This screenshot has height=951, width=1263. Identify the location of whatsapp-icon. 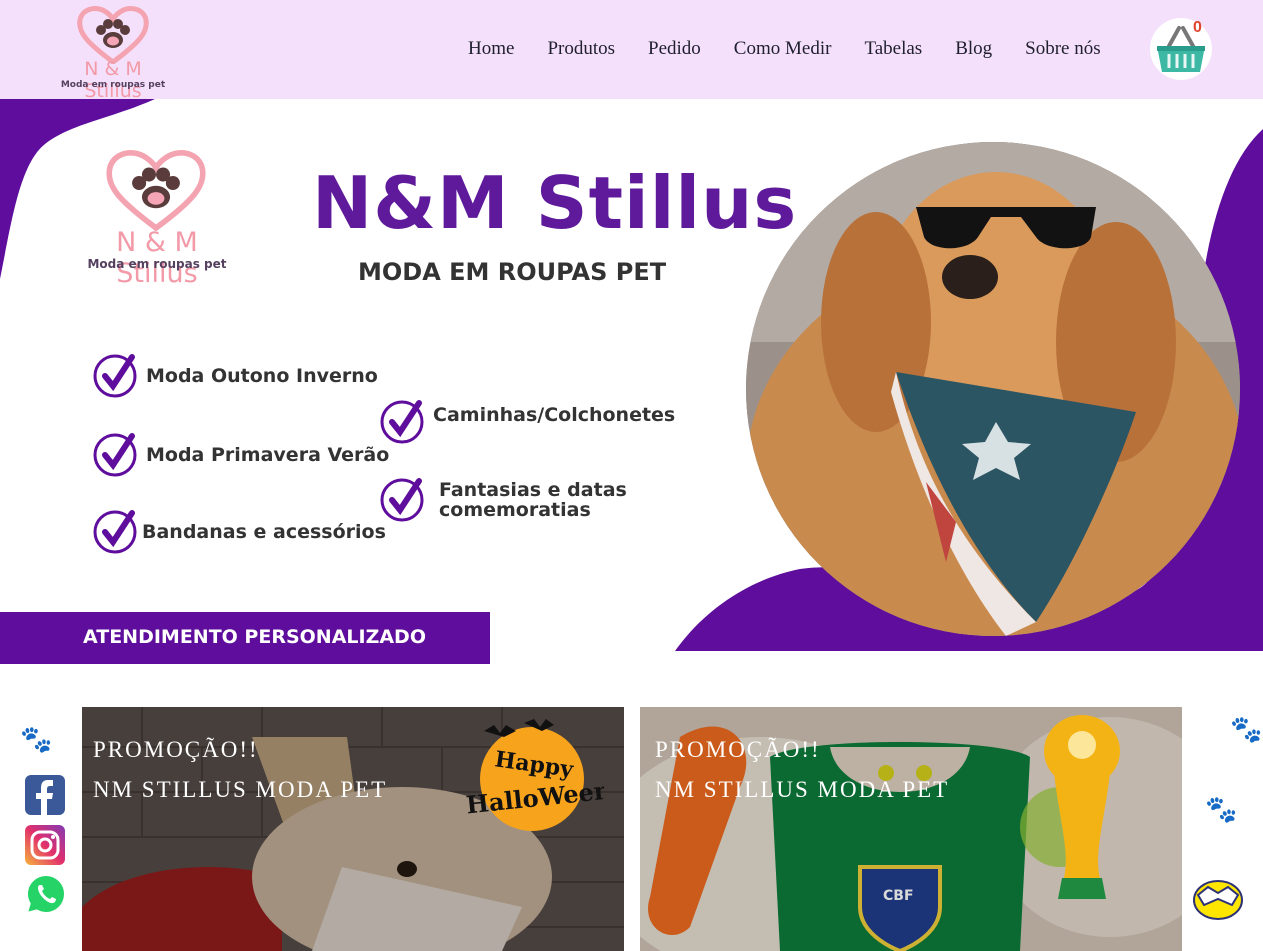
(46, 894).